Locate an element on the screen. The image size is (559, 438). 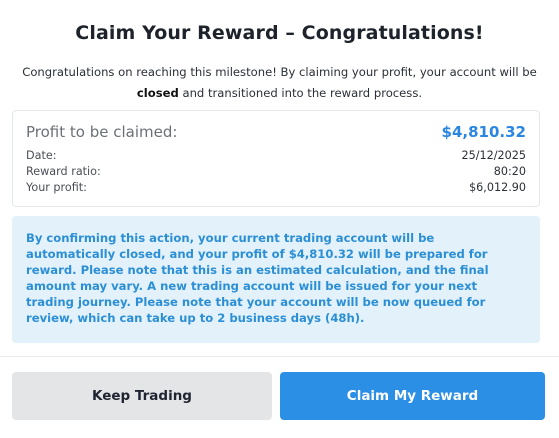
summary-row-date: Date: 25/12/2025 is located at coordinates (276, 157).